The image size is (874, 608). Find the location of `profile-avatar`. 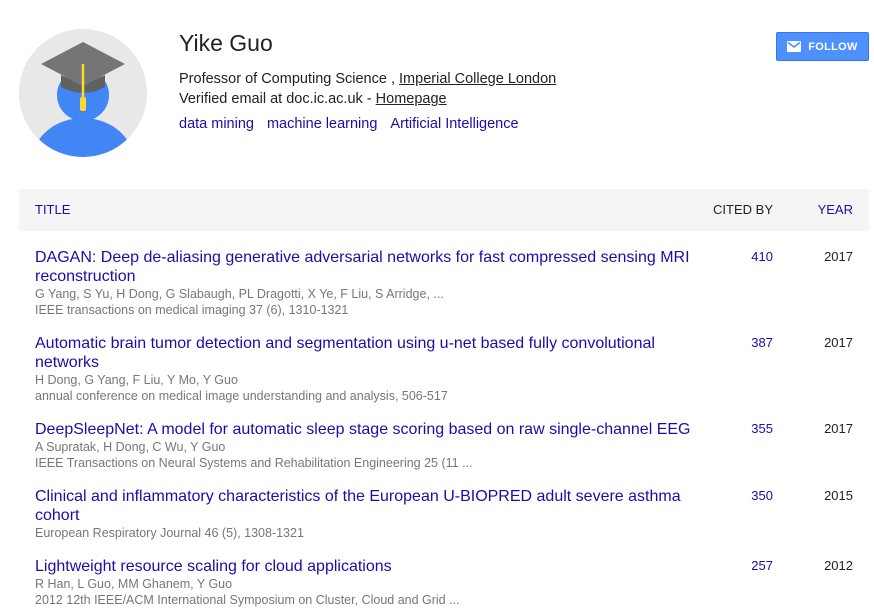

profile-avatar is located at coordinates (83, 93).